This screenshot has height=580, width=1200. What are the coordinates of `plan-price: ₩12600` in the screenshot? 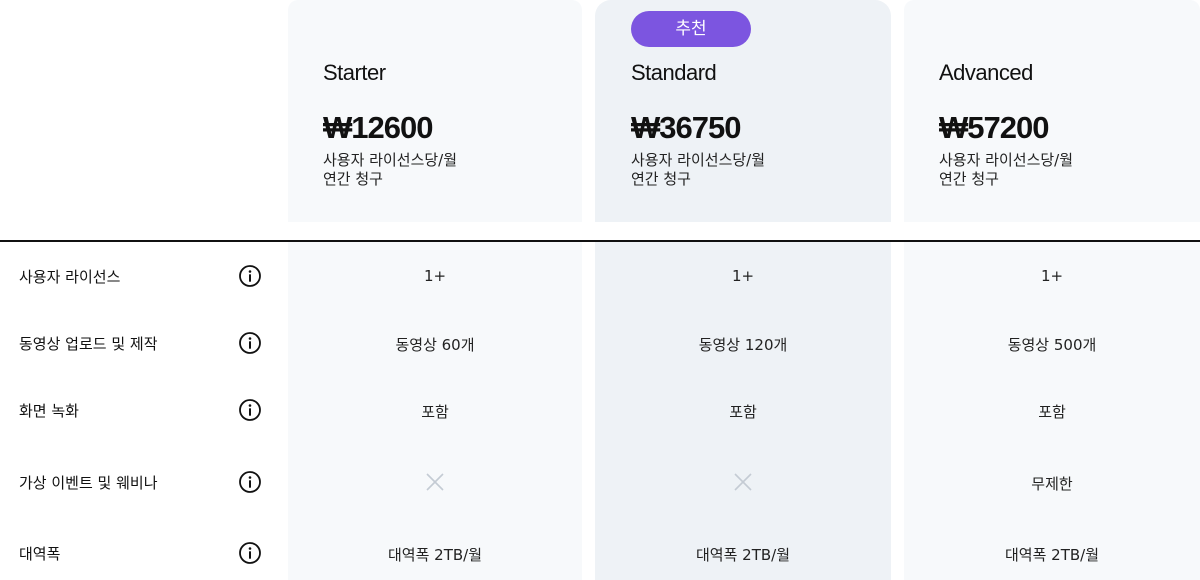 It's located at (378, 127).